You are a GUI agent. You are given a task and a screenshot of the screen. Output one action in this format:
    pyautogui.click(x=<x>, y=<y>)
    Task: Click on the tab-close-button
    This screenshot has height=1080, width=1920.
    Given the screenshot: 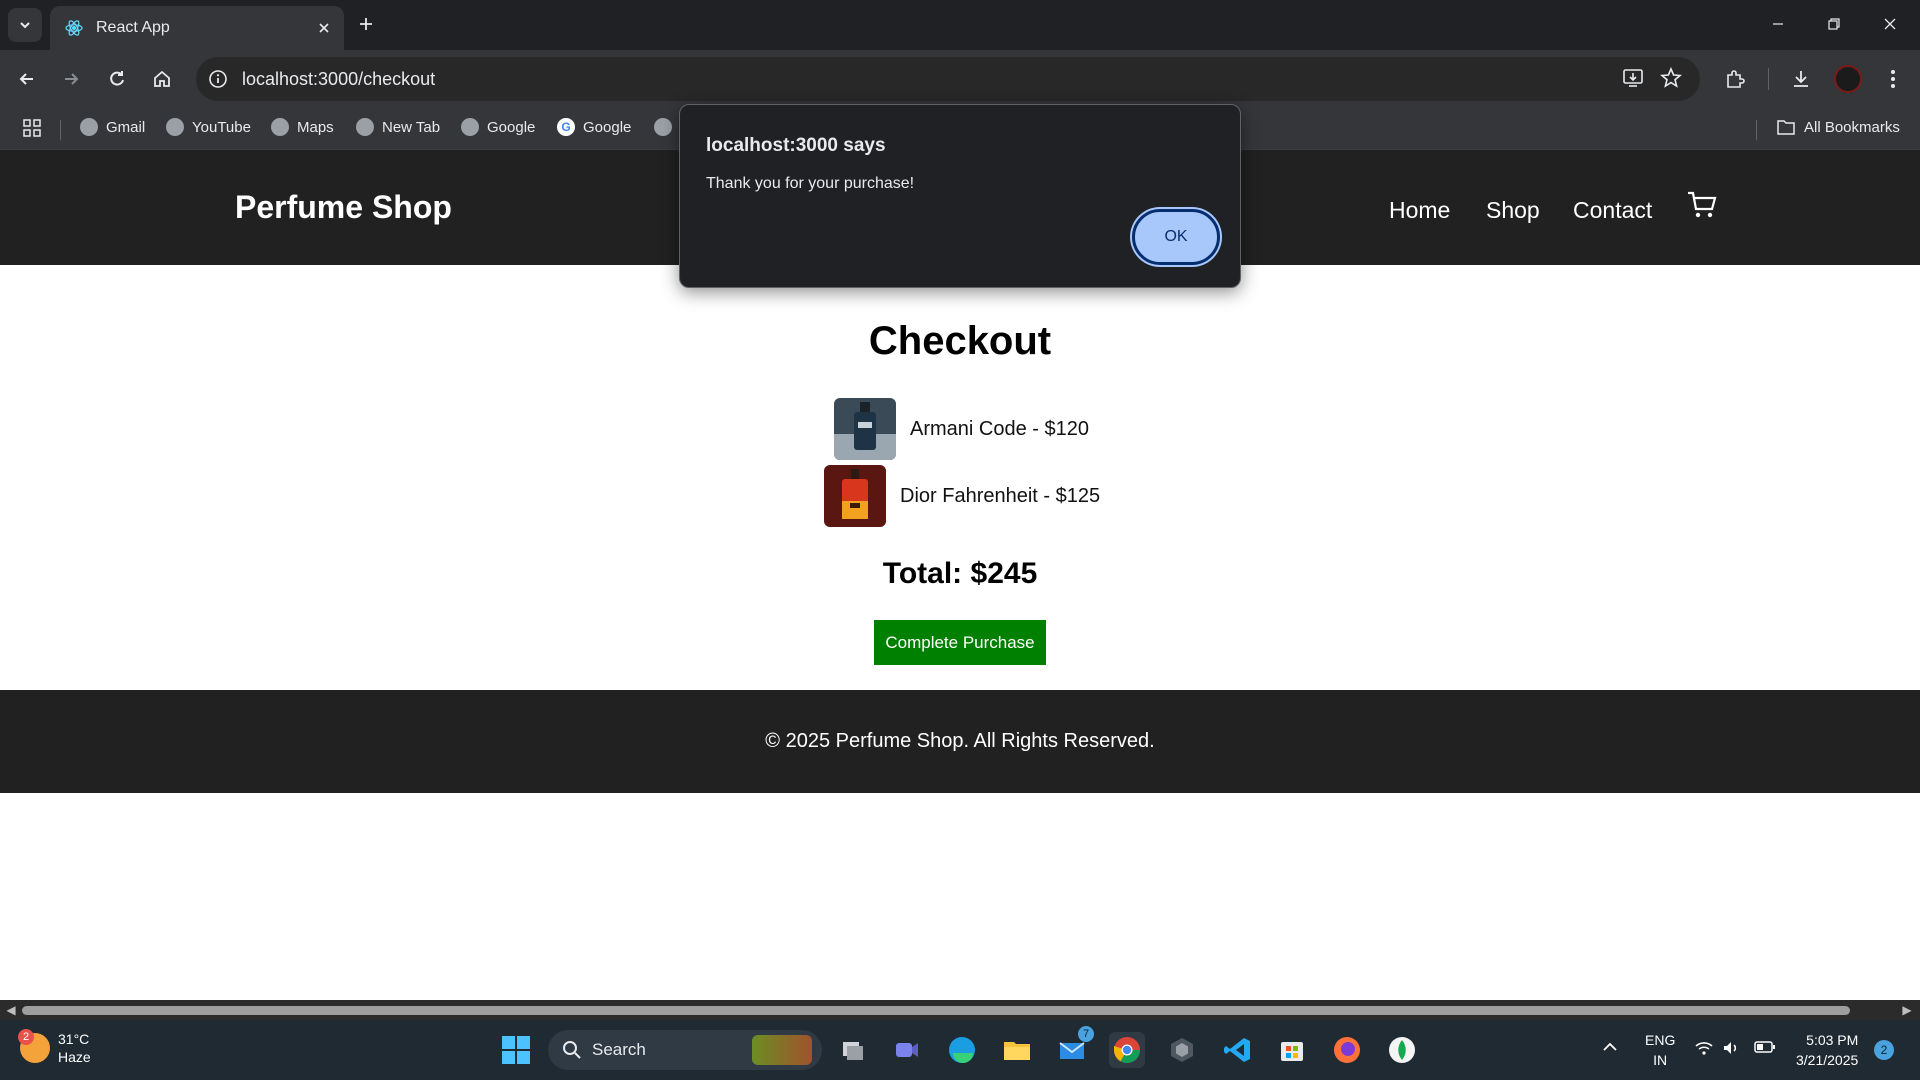 What is the action you would take?
    pyautogui.click(x=324, y=28)
    